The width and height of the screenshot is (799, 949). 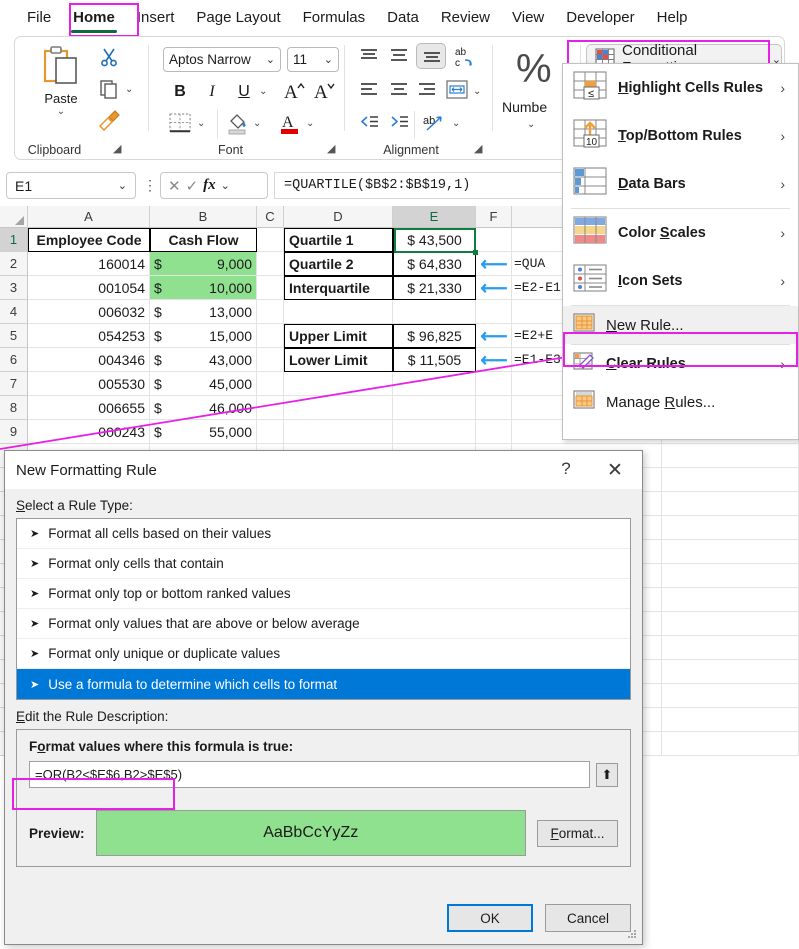 What do you see at coordinates (270, 217) in the screenshot?
I see `column-header-C: C` at bounding box center [270, 217].